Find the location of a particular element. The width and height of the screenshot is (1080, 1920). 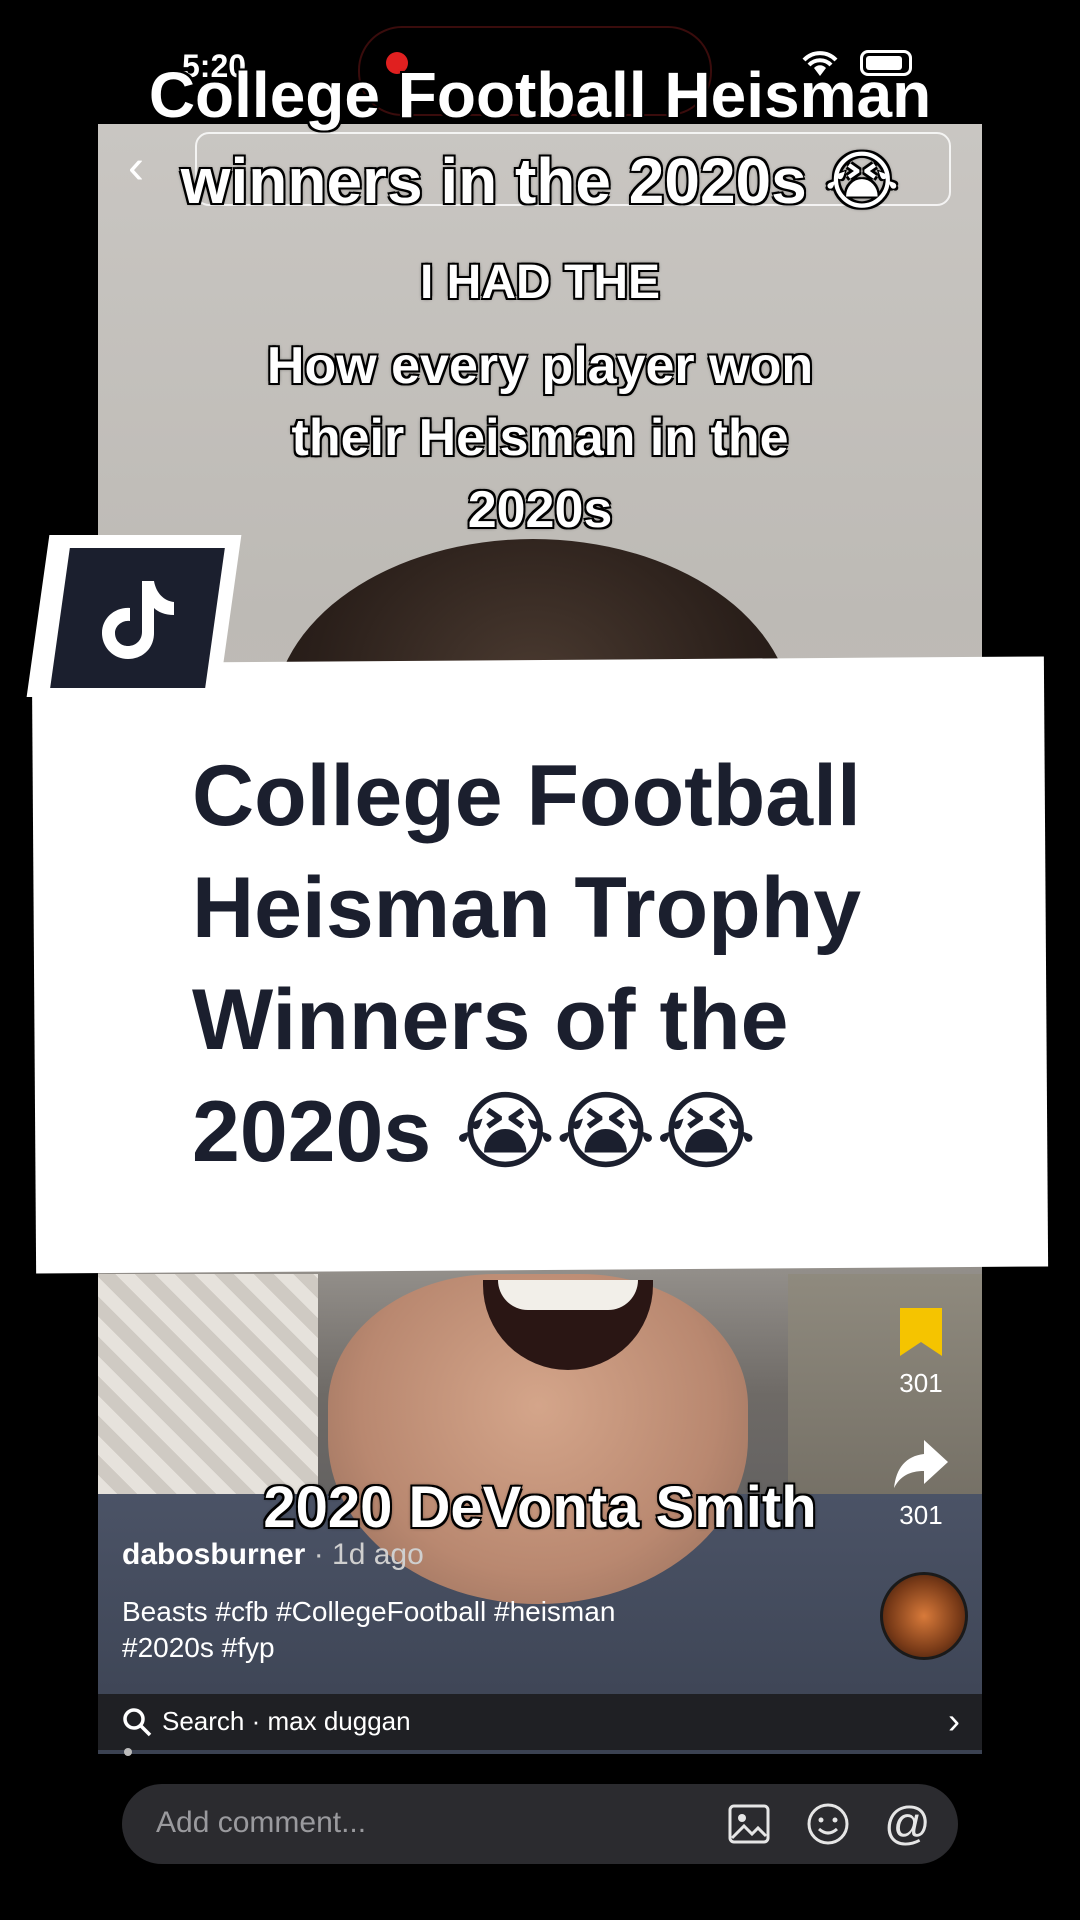

bookmark-icon is located at coordinates (921, 1332).